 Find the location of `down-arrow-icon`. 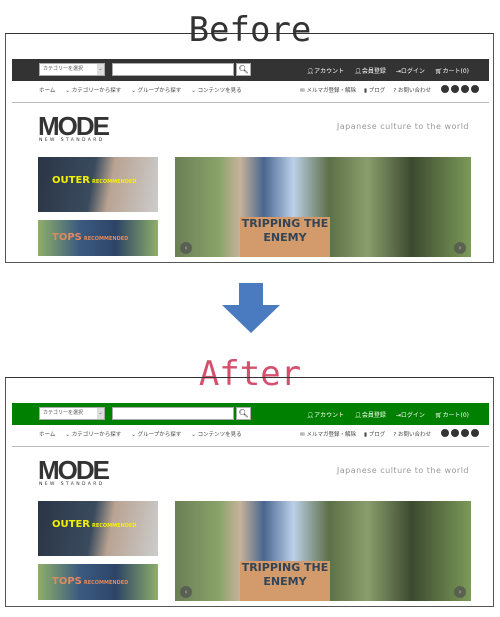

down-arrow-icon is located at coordinates (251, 308).